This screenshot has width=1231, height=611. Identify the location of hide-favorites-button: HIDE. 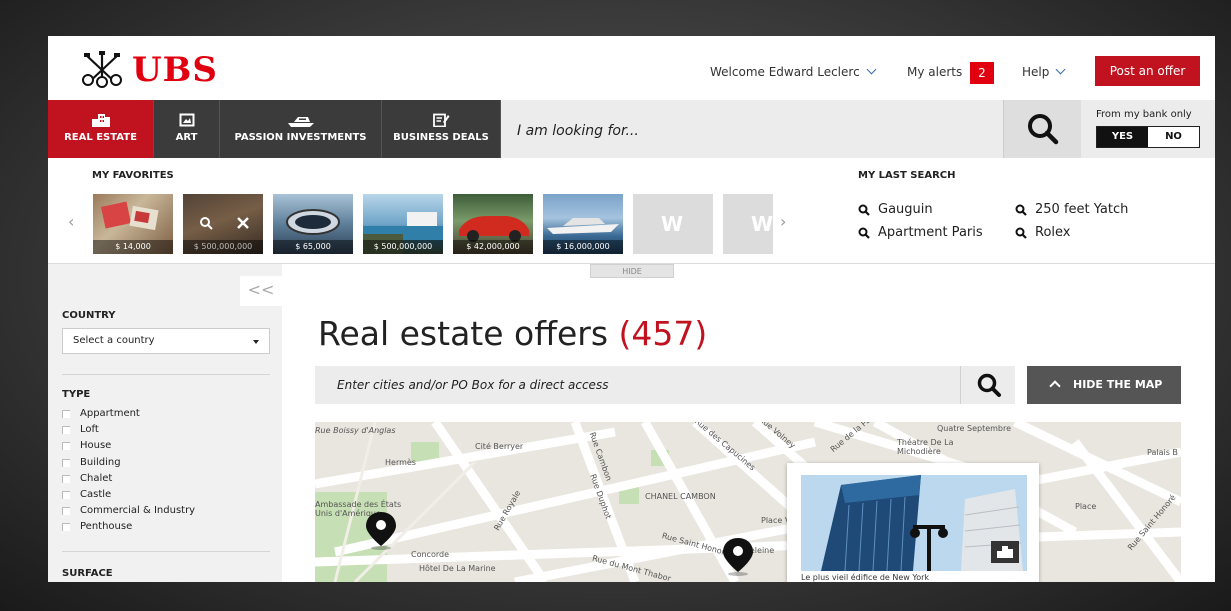
(632, 271).